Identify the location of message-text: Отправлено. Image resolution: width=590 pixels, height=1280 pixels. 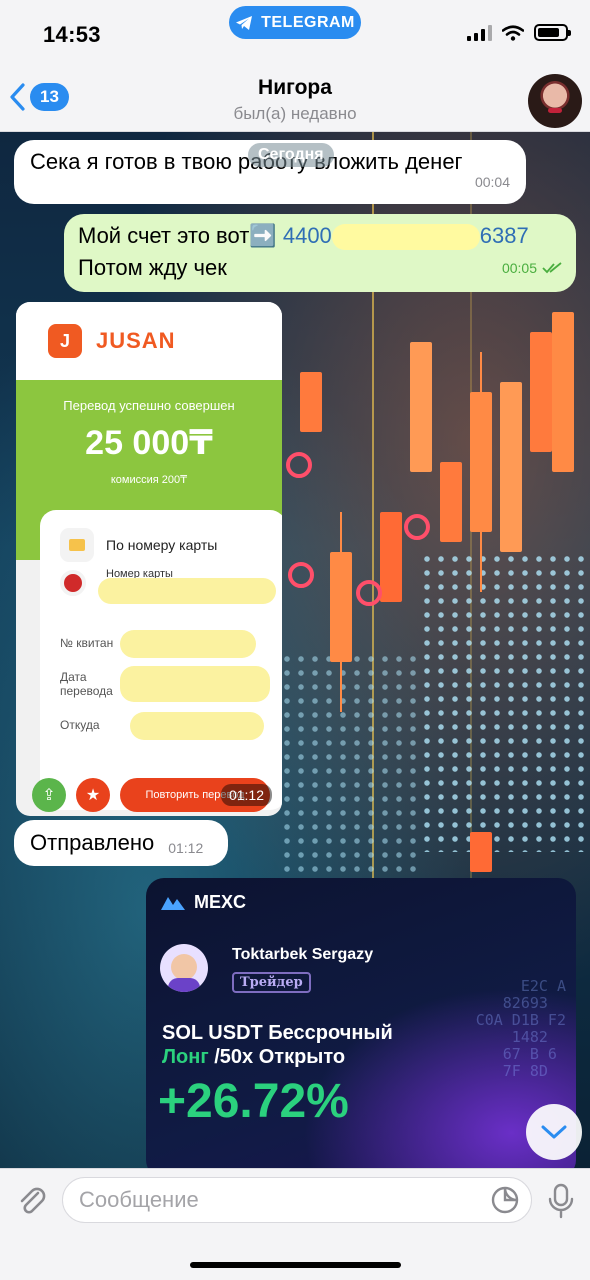
(92, 842).